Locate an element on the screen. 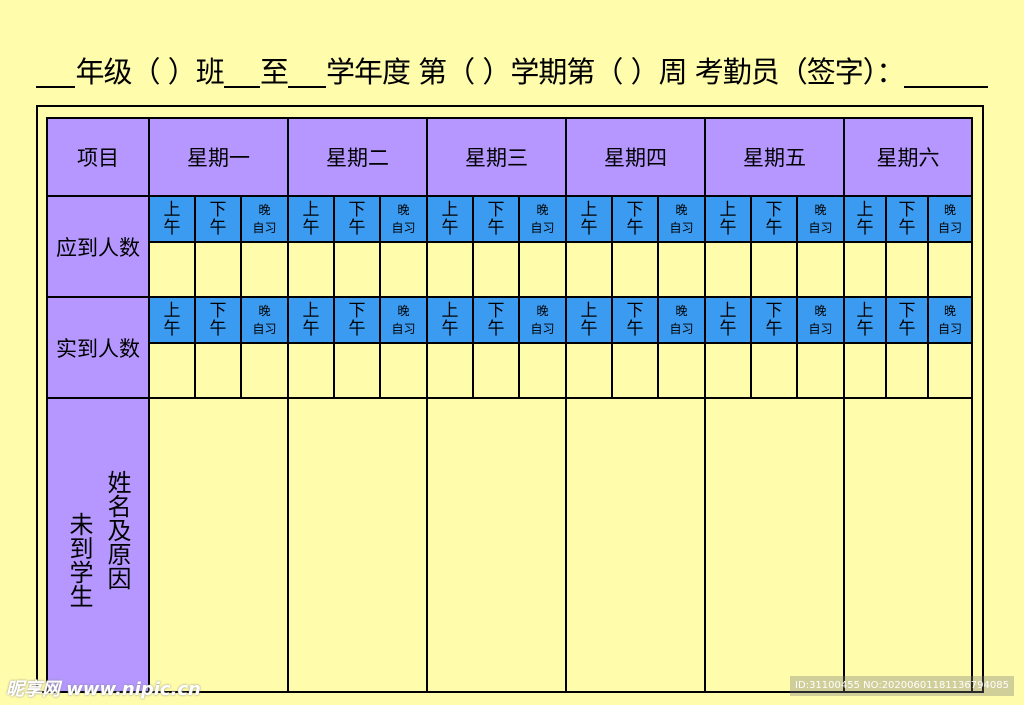  watermark-left: 昵享网 www.nipic.cn is located at coordinates (103, 689).